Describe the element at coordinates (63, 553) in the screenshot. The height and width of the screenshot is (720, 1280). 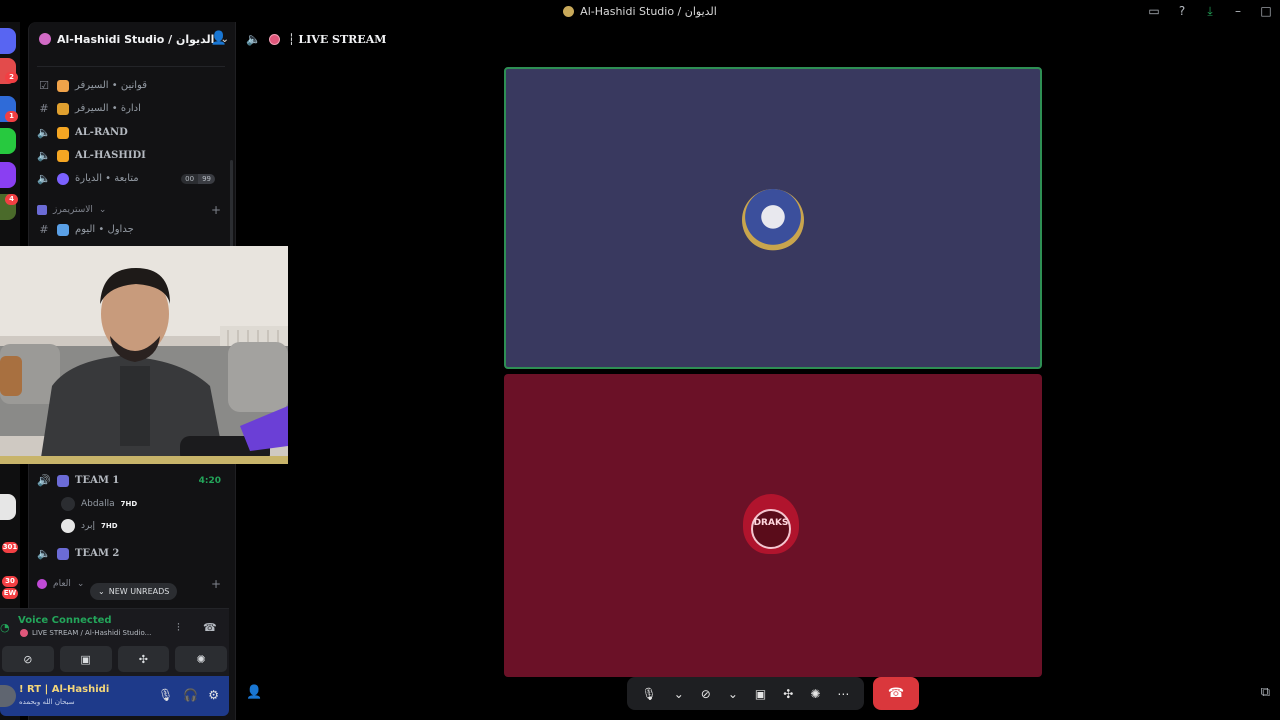
I see `gamepad-emoji-icon` at that location.